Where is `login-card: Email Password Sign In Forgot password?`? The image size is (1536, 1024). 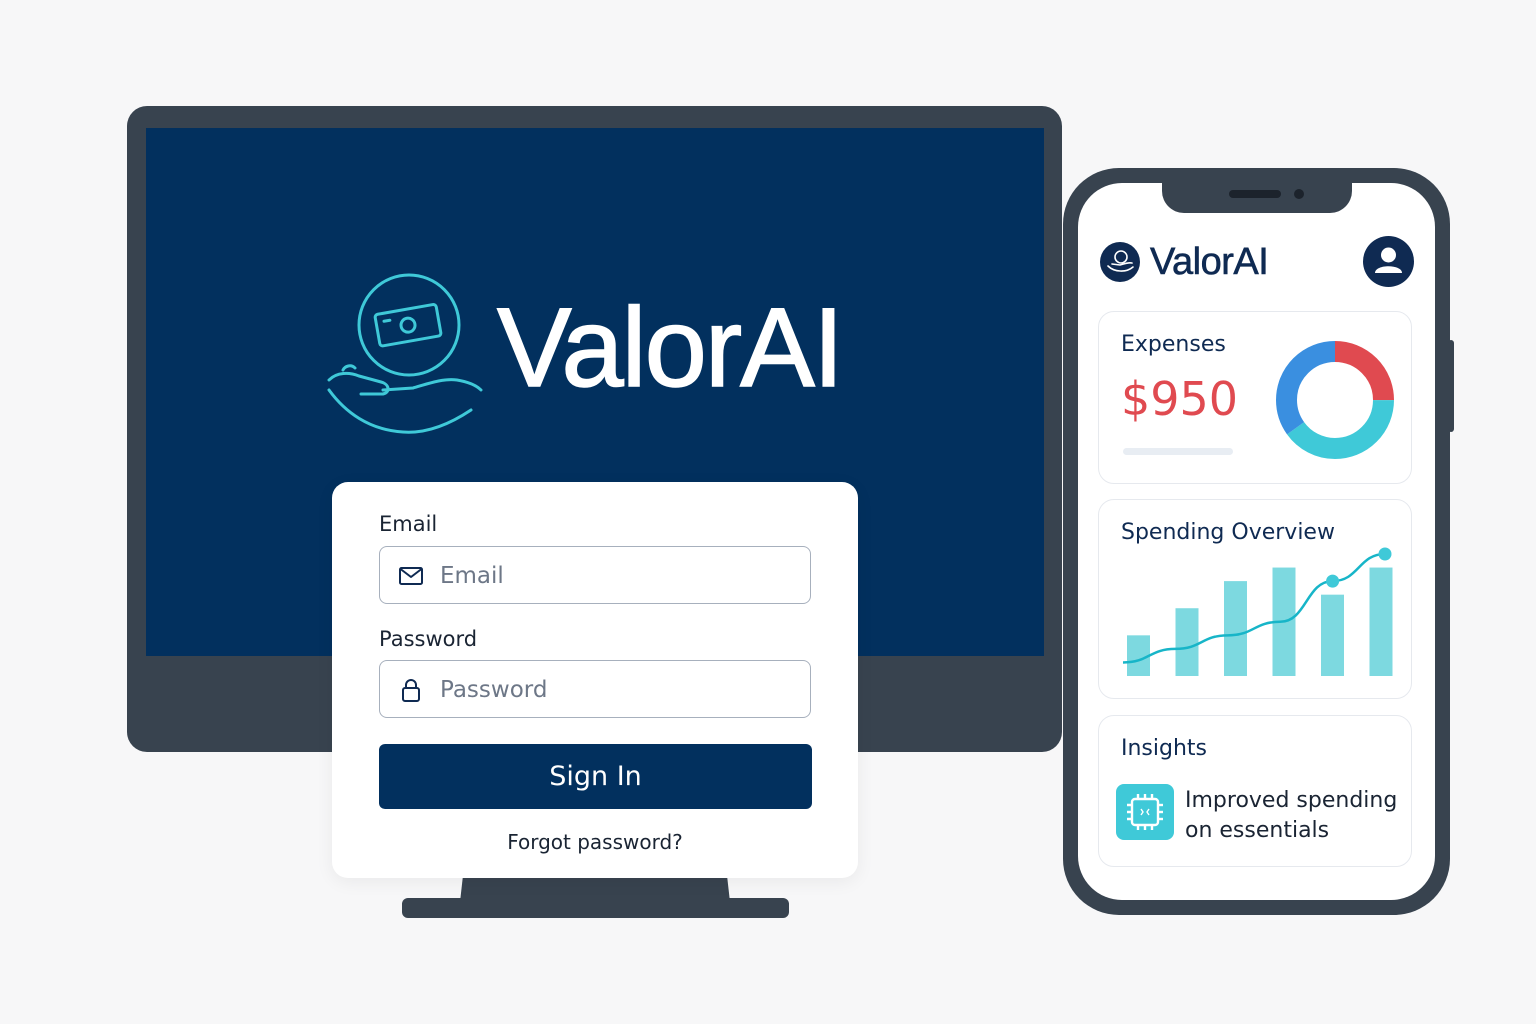
login-card: Email Password Sign In Forgot password? is located at coordinates (595, 680).